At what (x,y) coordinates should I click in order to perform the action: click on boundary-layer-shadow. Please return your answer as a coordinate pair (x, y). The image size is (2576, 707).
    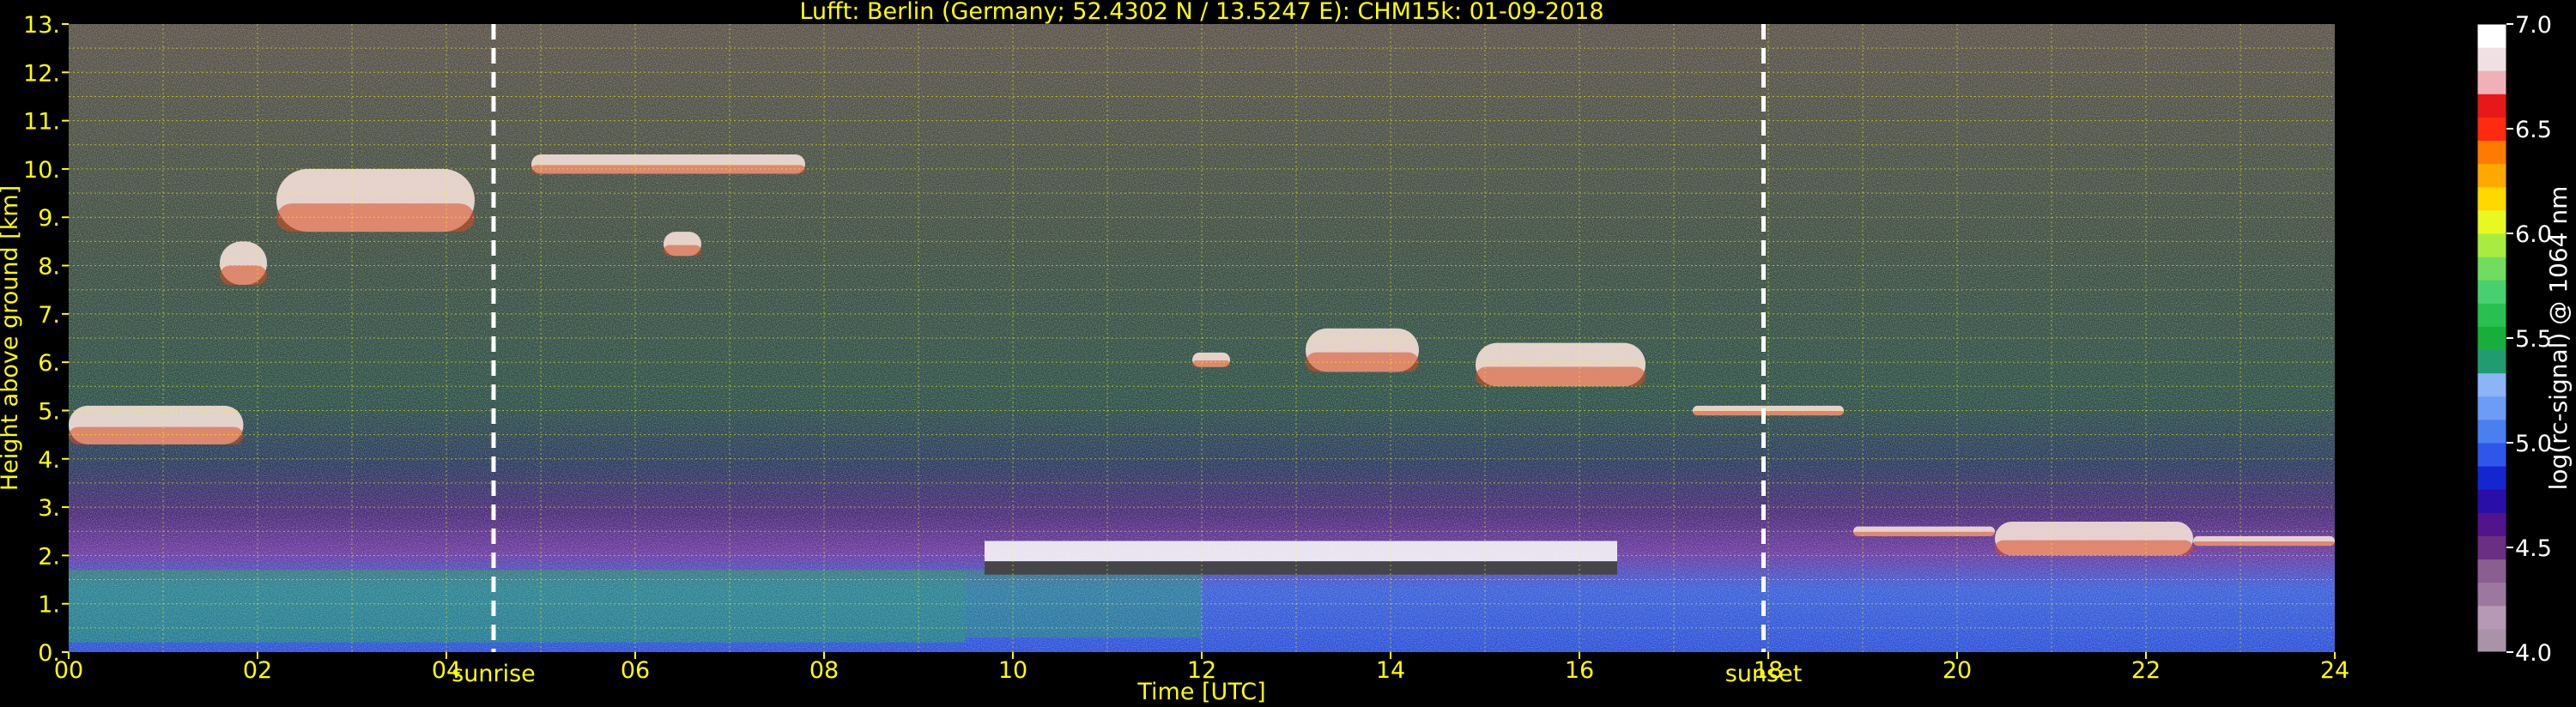
    Looking at the image, I should click on (1301, 568).